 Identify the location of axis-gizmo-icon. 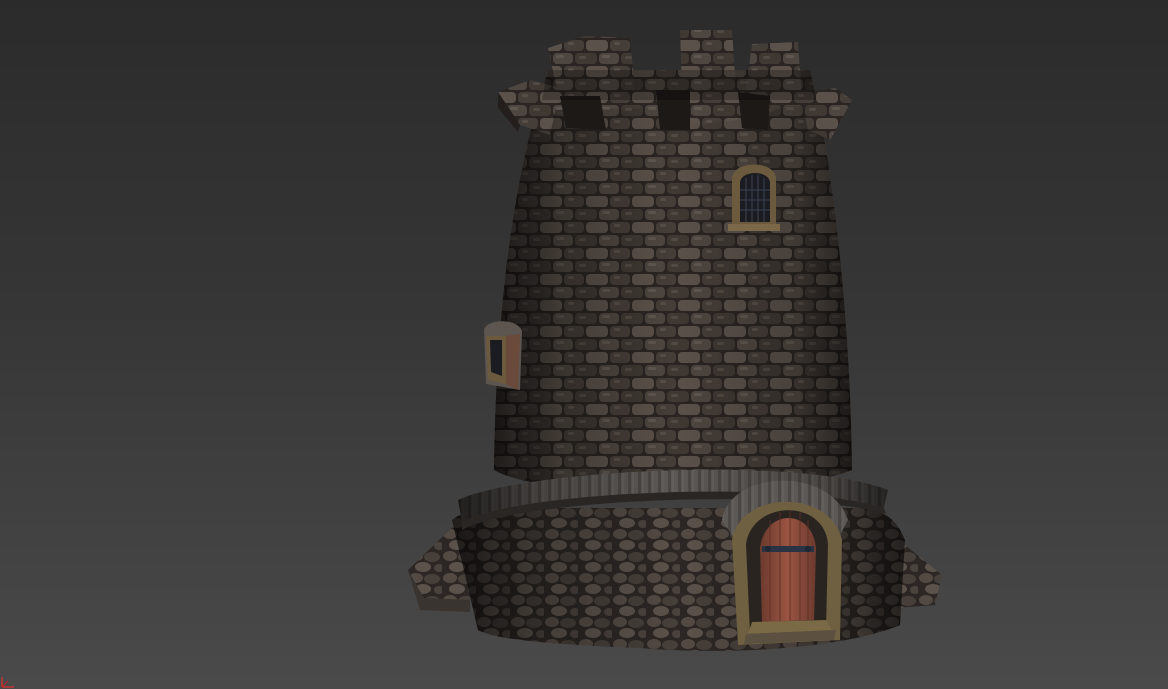
(7, 682).